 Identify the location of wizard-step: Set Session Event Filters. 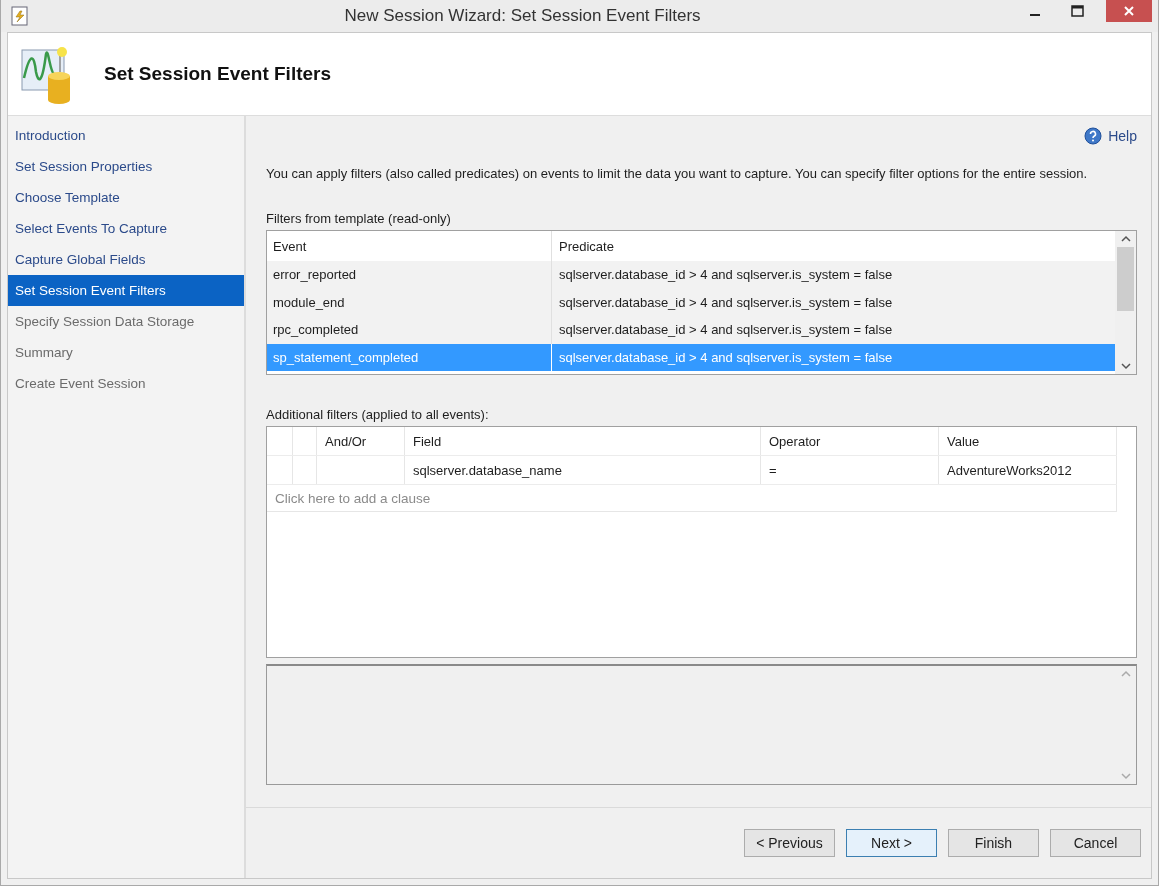
(126, 290).